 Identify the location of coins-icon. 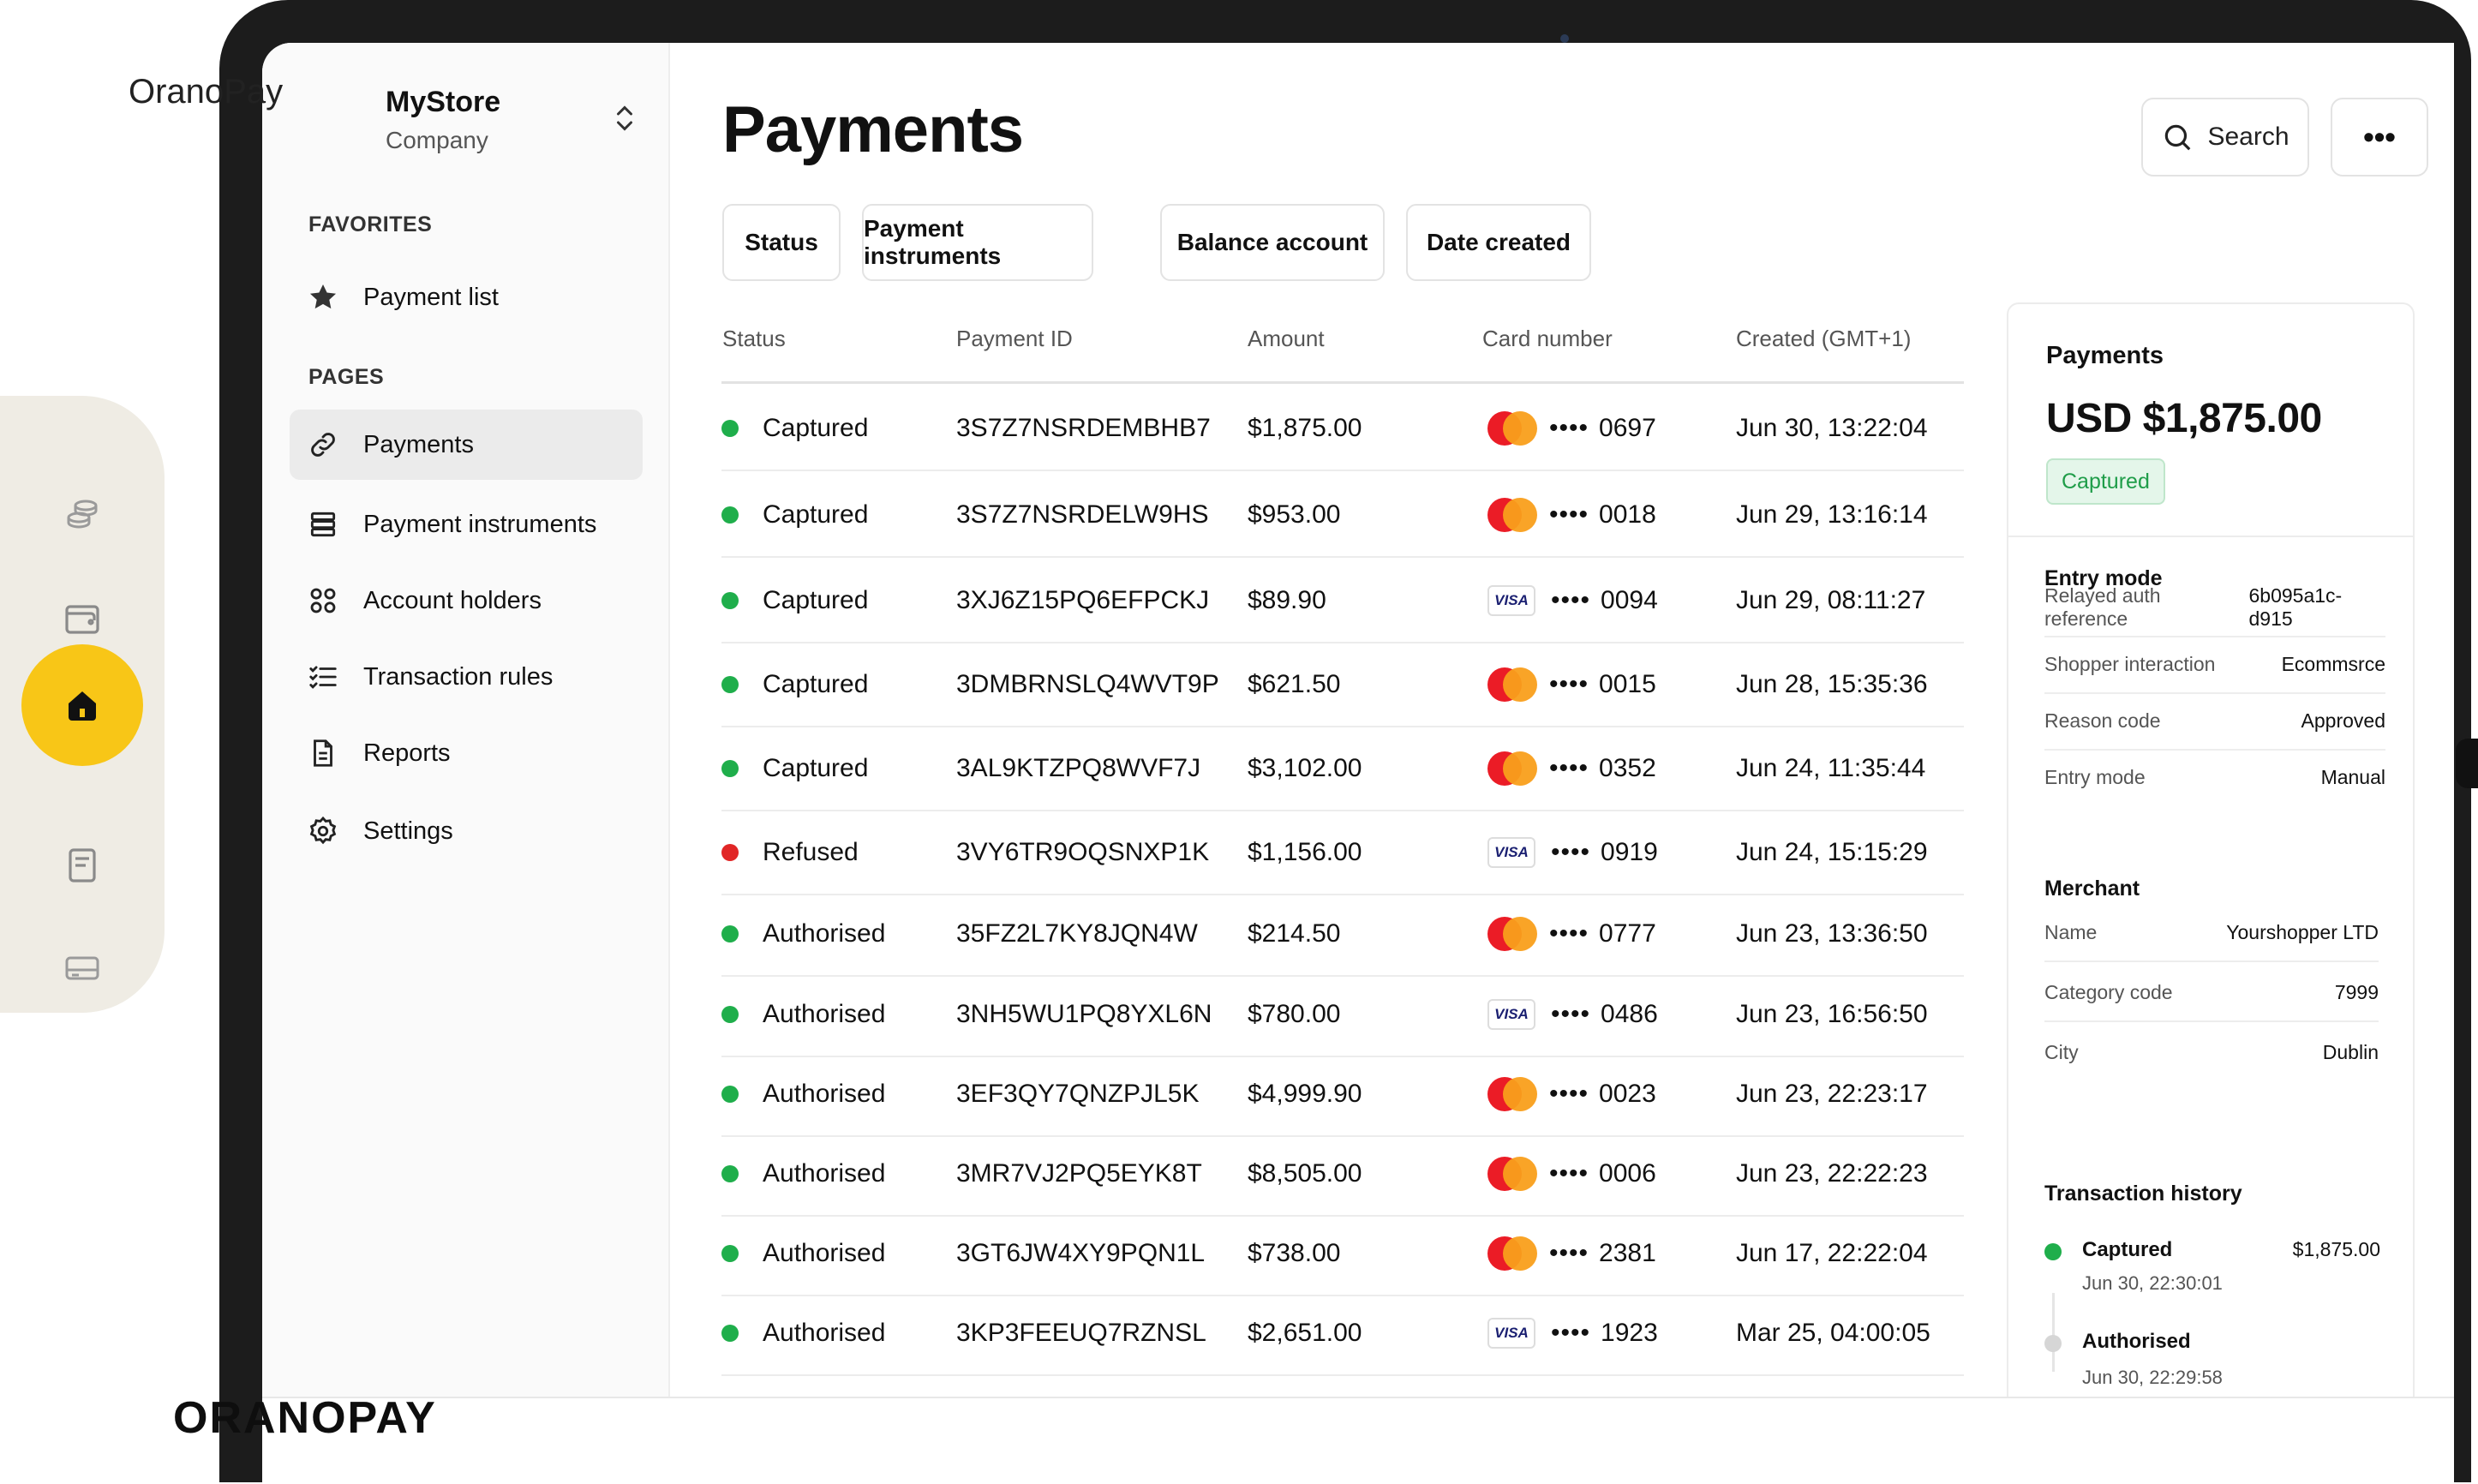
(82, 516).